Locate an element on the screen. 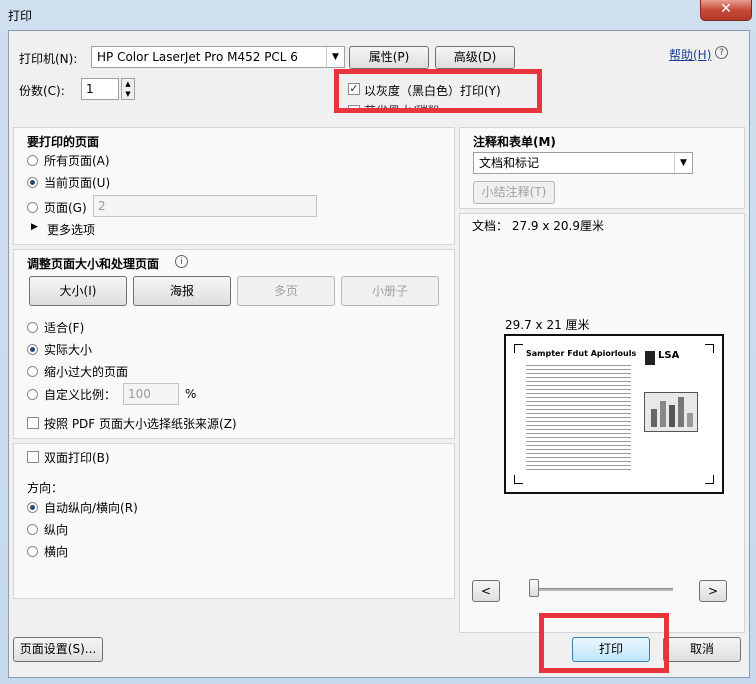 The image size is (756, 684). comments-select-value: 文档和标记 is located at coordinates (509, 163).